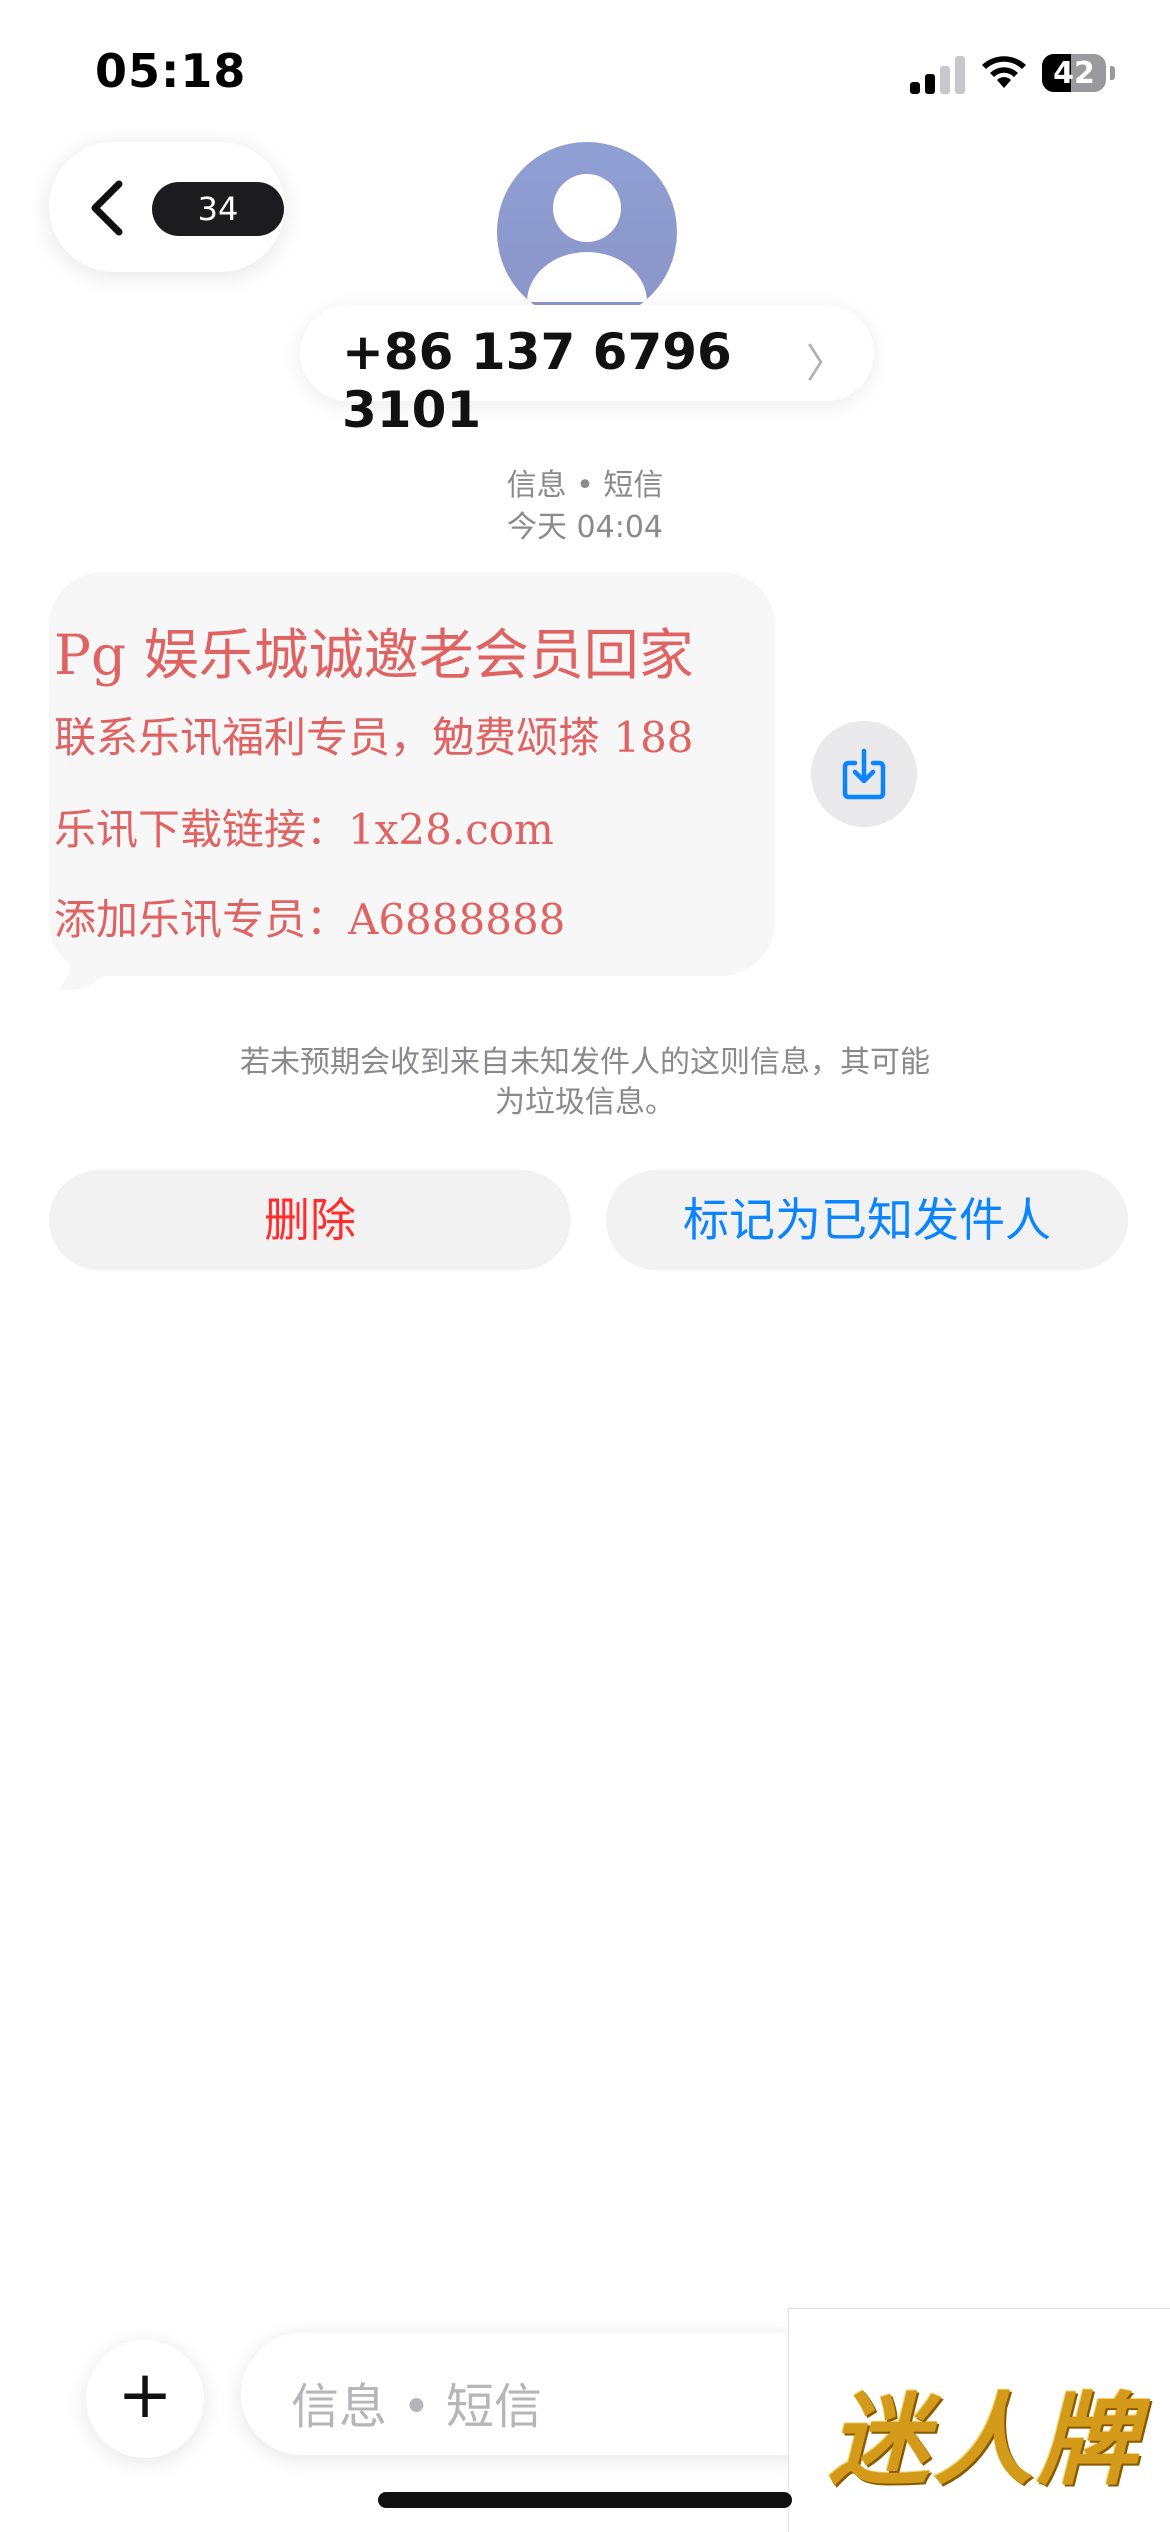 This screenshot has height=2532, width=1170. I want to click on message-line: Pg 娱乐城诚邀老会员回家, so click(374, 655).